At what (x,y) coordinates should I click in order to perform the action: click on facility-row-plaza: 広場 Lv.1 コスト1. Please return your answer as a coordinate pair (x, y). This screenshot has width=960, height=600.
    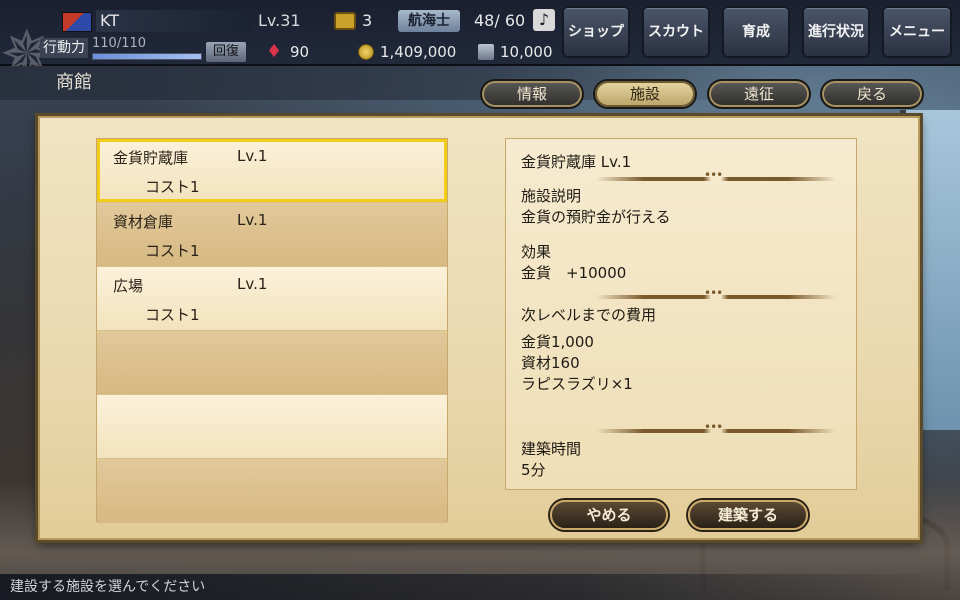
    Looking at the image, I should click on (272, 299).